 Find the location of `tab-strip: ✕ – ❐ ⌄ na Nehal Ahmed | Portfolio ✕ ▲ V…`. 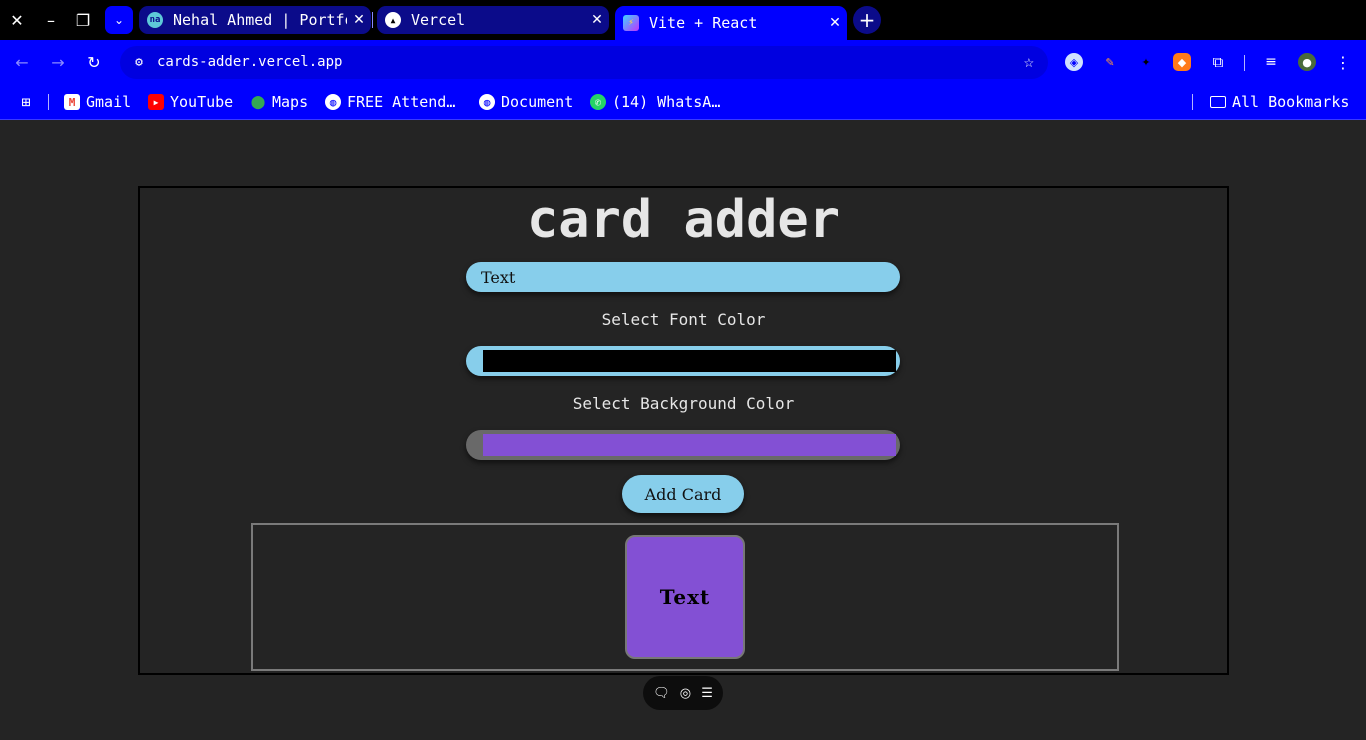

tab-strip: ✕ – ❐ ⌄ na Nehal Ahmed | Portfolio ✕ ▲ V… is located at coordinates (683, 20).